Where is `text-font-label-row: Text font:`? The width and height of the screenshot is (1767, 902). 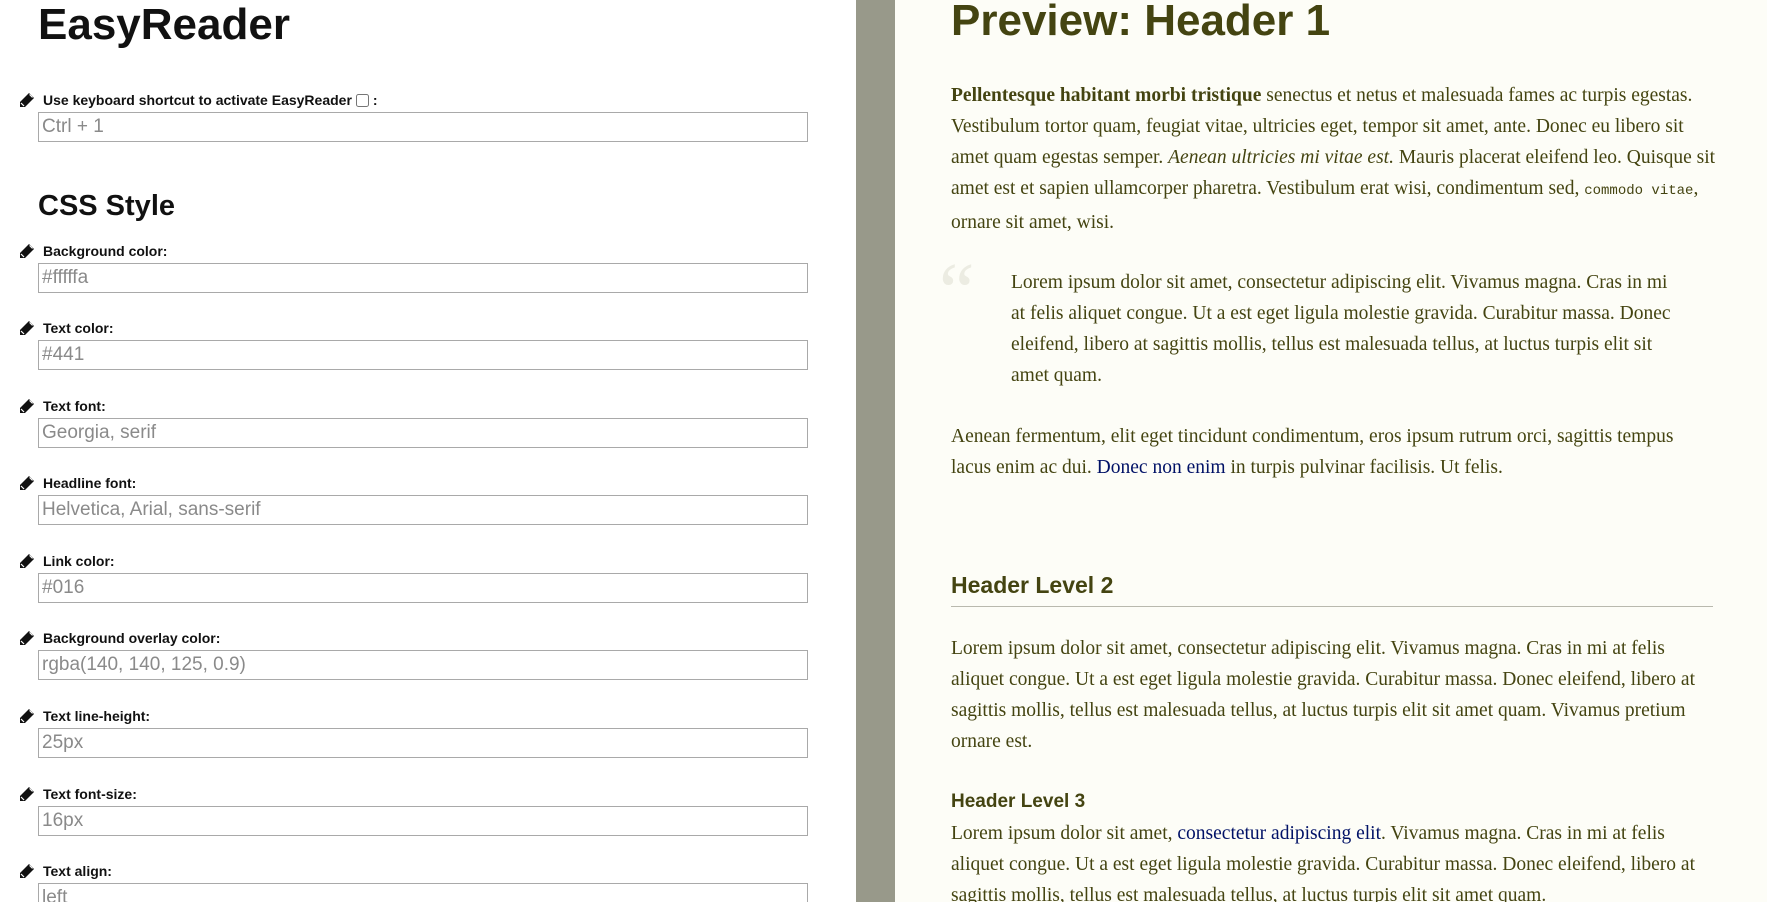 text-font-label-row: Text font: is located at coordinates (62, 406).